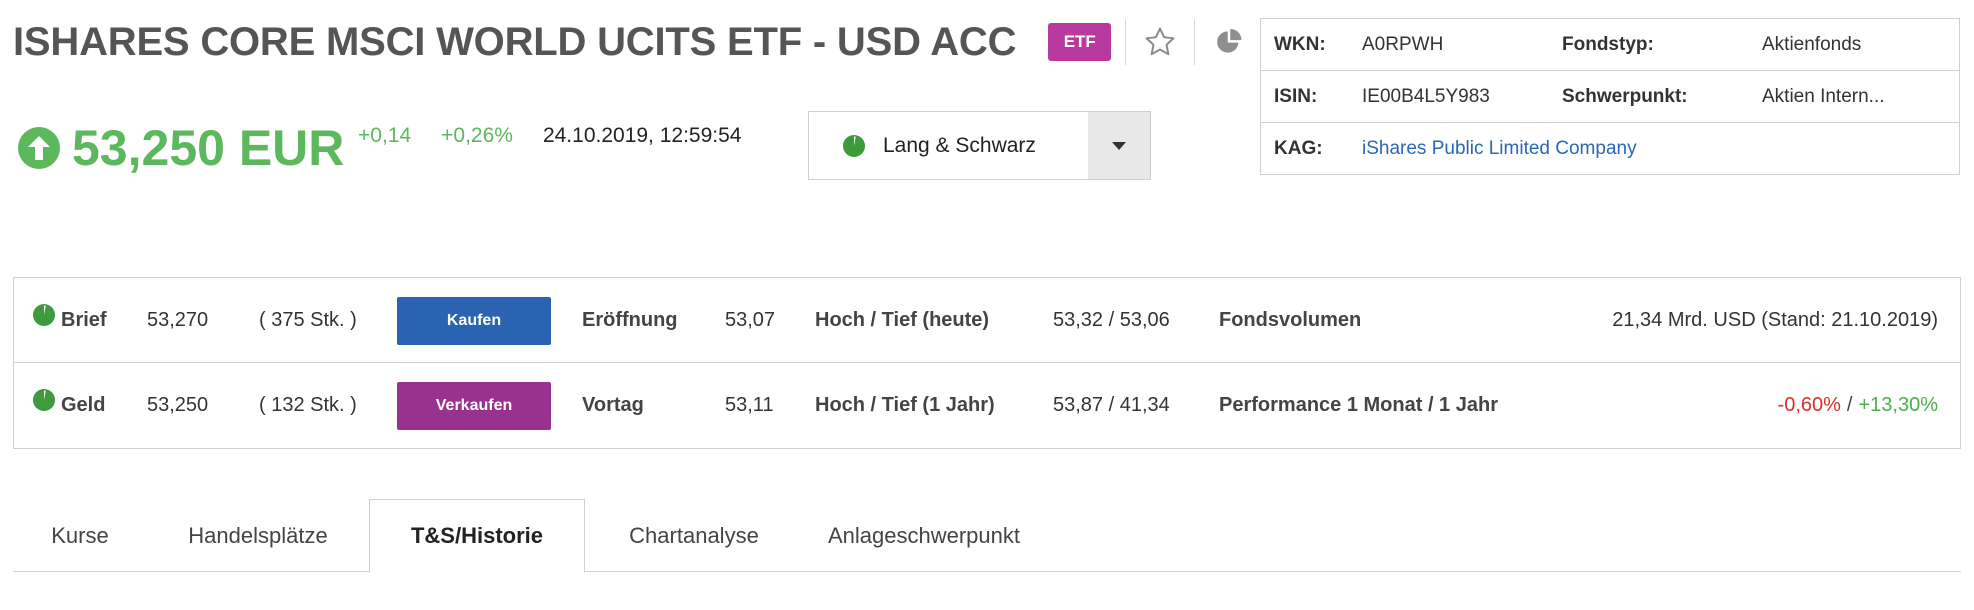 The height and width of the screenshot is (610, 1974). What do you see at coordinates (1358, 405) in the screenshot?
I see `performance-label: Performance 1 Monat / 1 Jahr` at bounding box center [1358, 405].